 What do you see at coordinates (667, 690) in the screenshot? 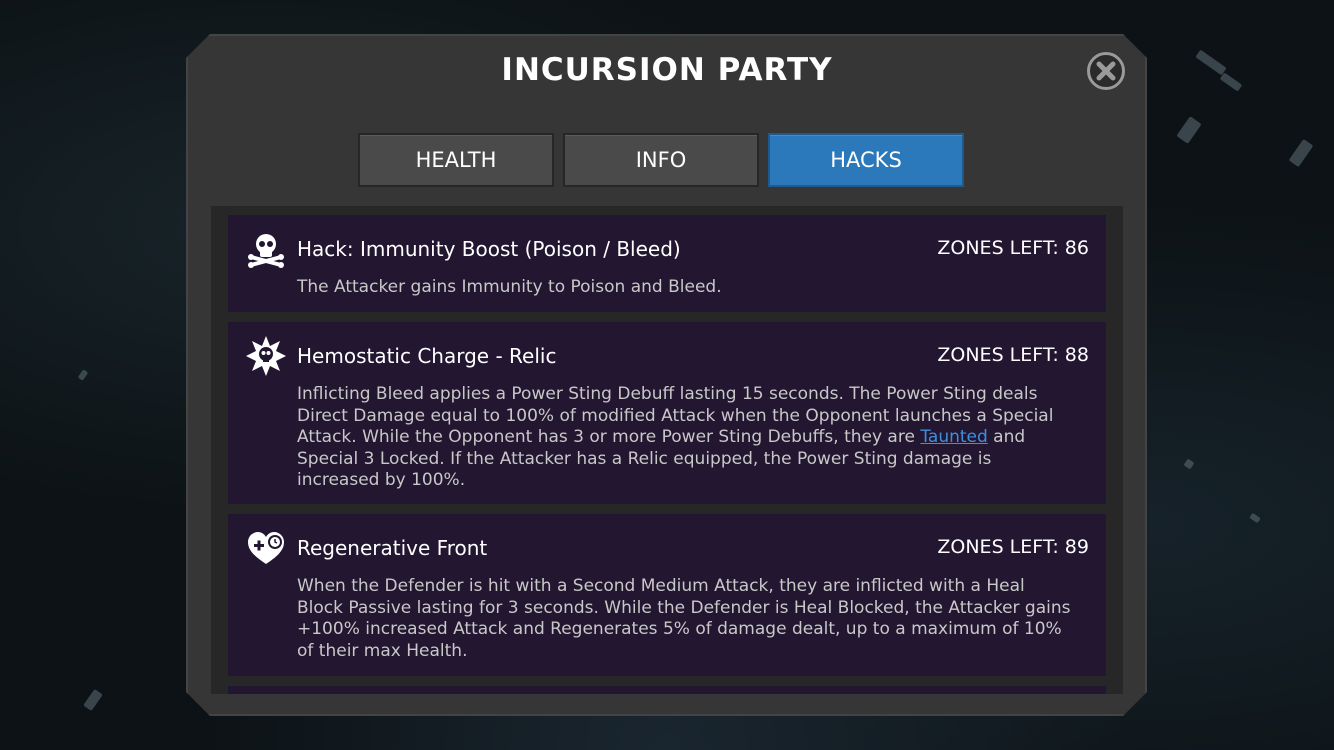
I see `hack-card-partial` at bounding box center [667, 690].